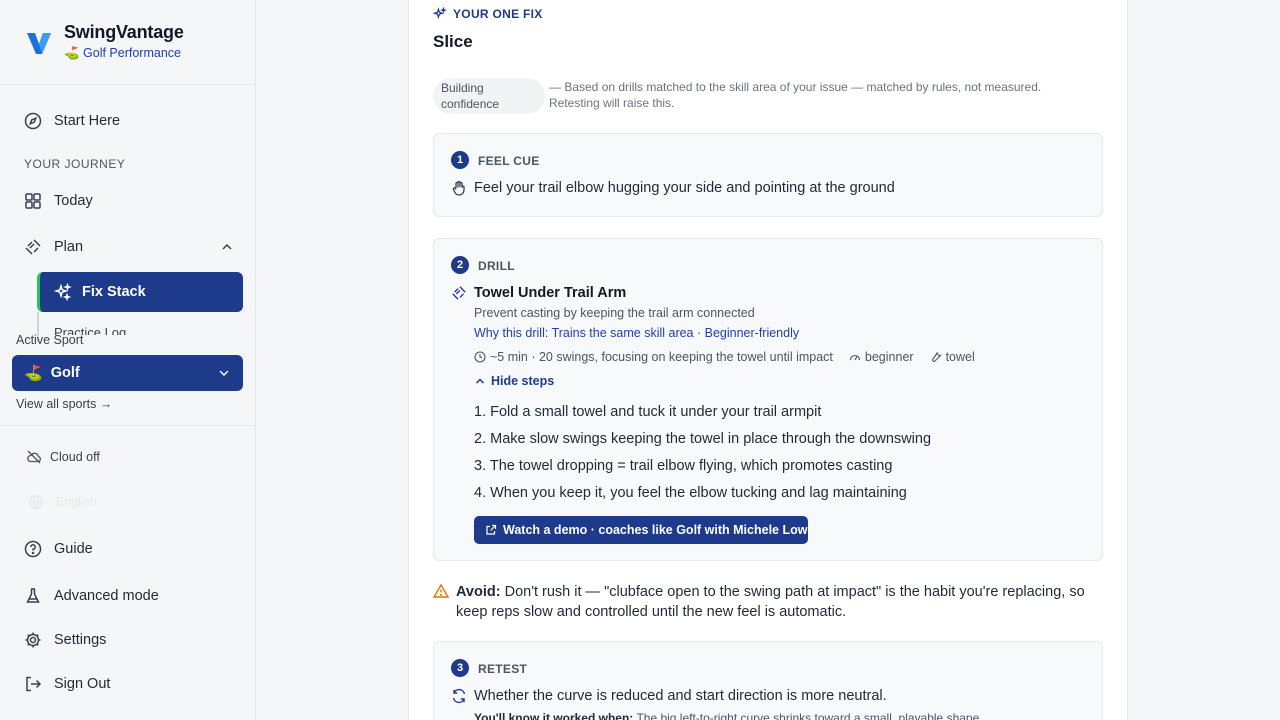  I want to click on brand-subtitle: ⛳ Golf Performance, so click(122, 53).